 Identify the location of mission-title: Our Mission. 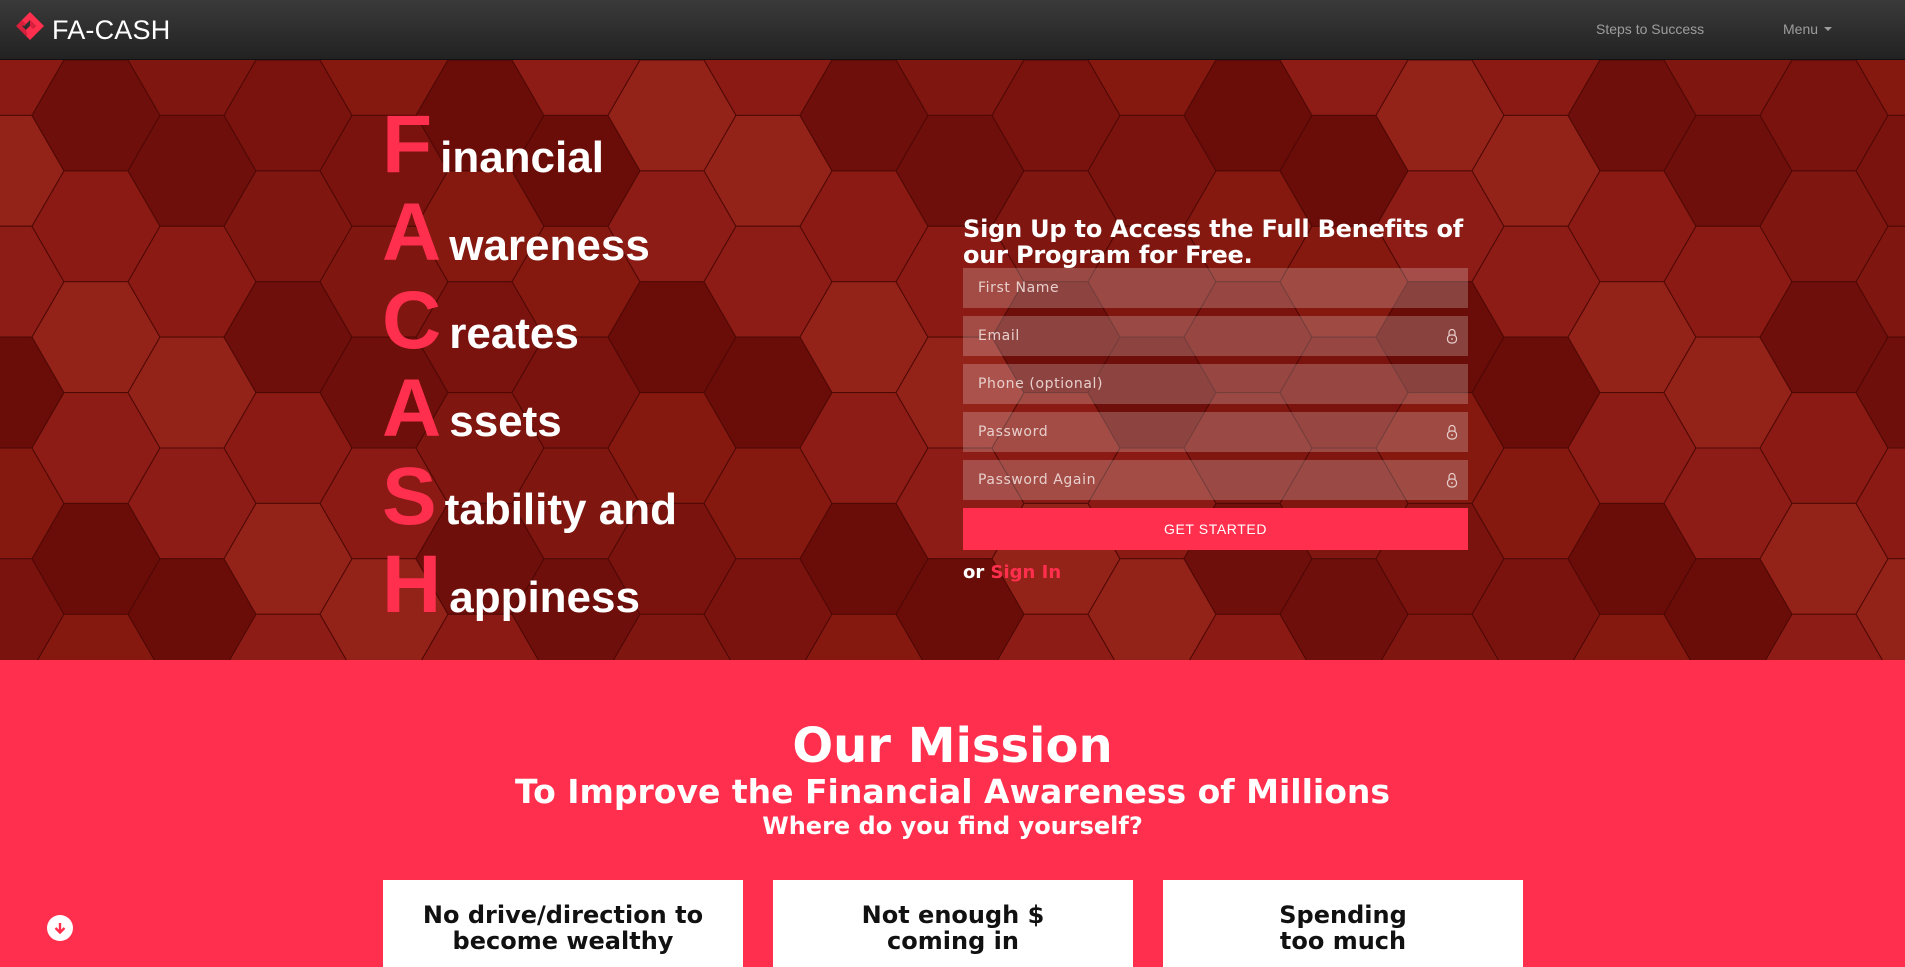
(952, 746).